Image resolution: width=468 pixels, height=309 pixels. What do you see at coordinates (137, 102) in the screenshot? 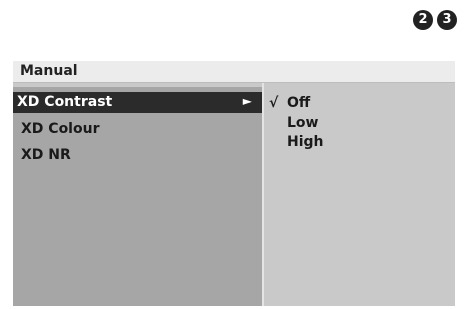
I see `menu-item-xd-contrast: XD Contrast ►` at bounding box center [137, 102].